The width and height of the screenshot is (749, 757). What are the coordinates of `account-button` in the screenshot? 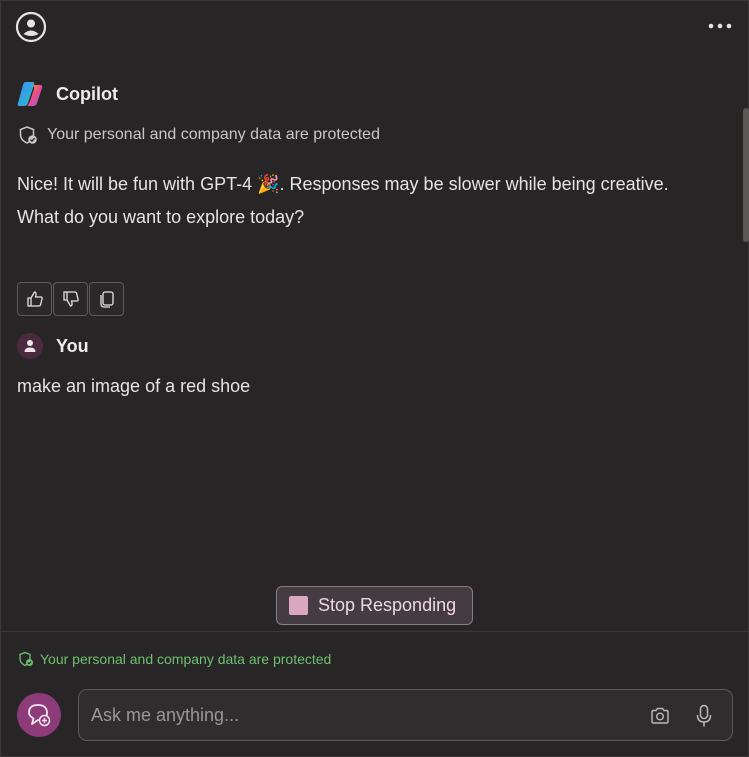 It's located at (31, 27).